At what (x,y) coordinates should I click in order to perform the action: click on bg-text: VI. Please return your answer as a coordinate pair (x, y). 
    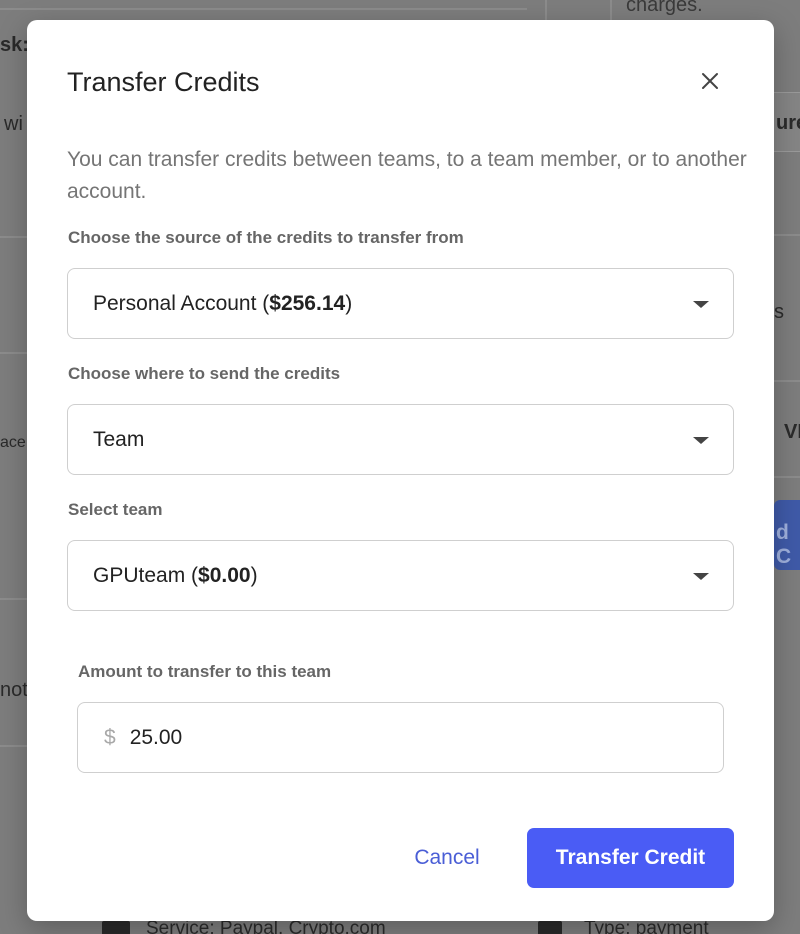
    Looking at the image, I should click on (792, 432).